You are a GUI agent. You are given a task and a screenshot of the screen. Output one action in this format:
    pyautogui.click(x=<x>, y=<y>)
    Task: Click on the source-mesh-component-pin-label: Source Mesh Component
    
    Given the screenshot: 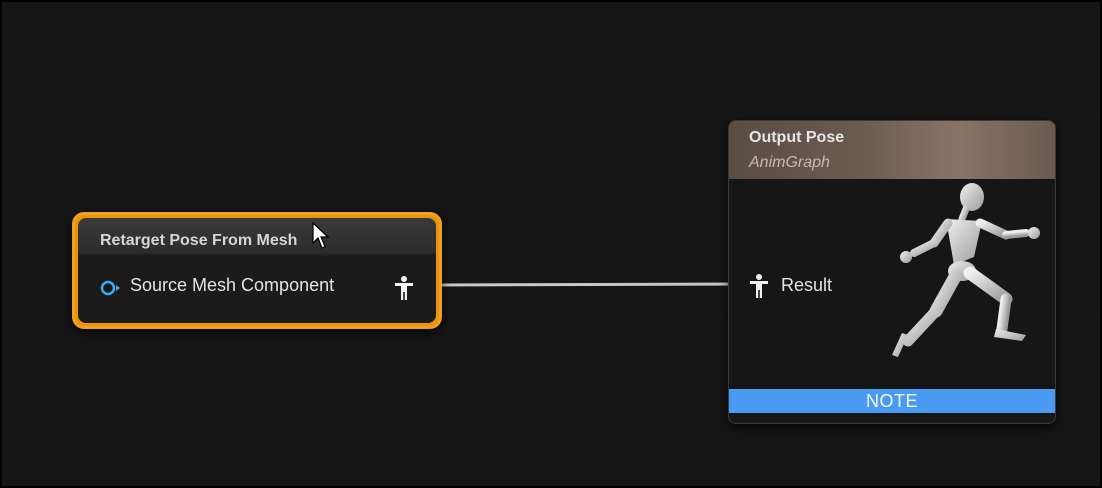 What is the action you would take?
    pyautogui.click(x=232, y=285)
    